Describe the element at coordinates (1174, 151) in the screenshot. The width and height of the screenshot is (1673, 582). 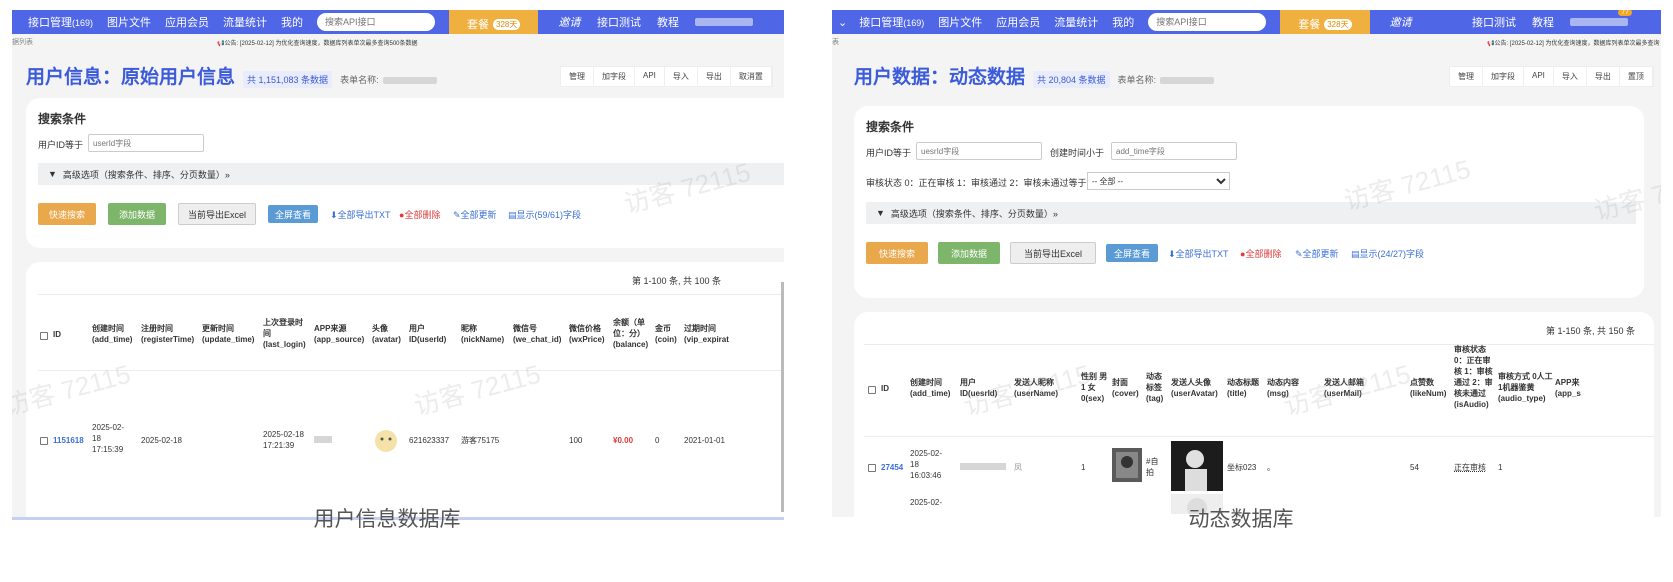
I see `add-time-filter-input` at that location.